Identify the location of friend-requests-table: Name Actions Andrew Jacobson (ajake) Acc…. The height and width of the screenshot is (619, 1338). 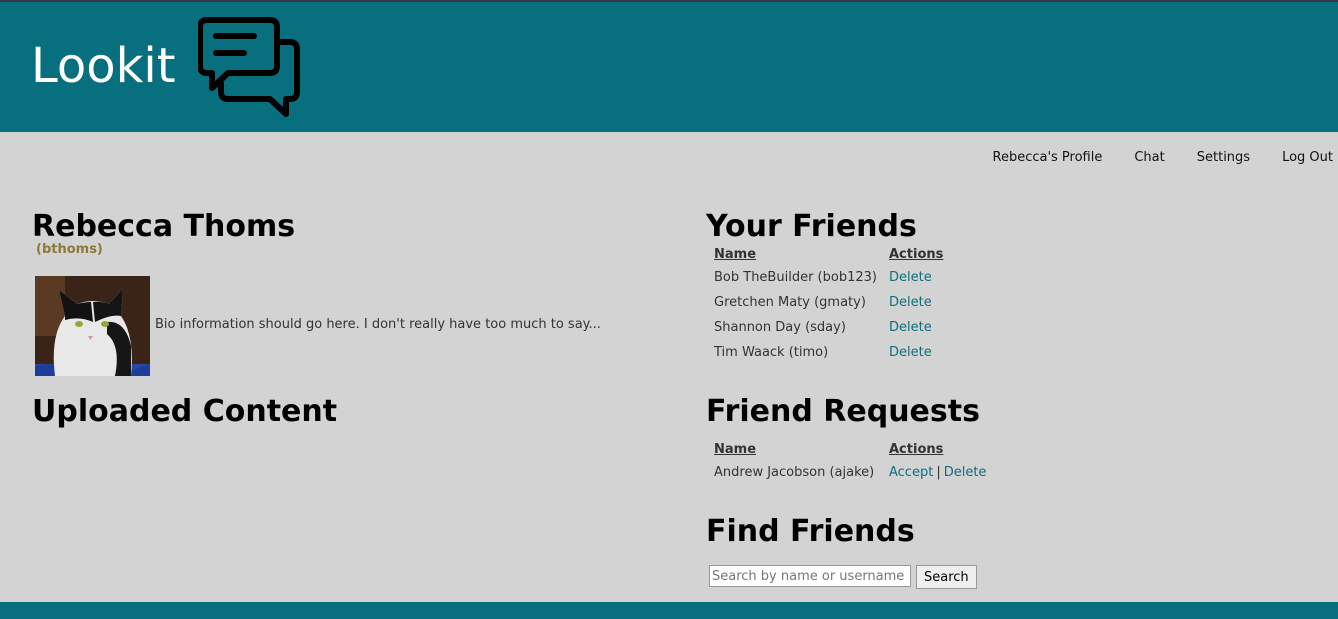
(850, 461).